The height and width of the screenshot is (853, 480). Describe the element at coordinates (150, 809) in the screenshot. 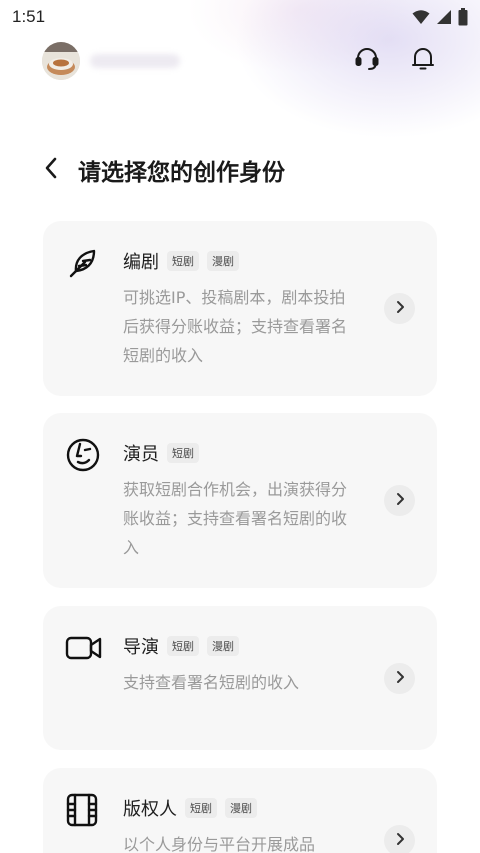

I see `role-title: 版权人` at that location.